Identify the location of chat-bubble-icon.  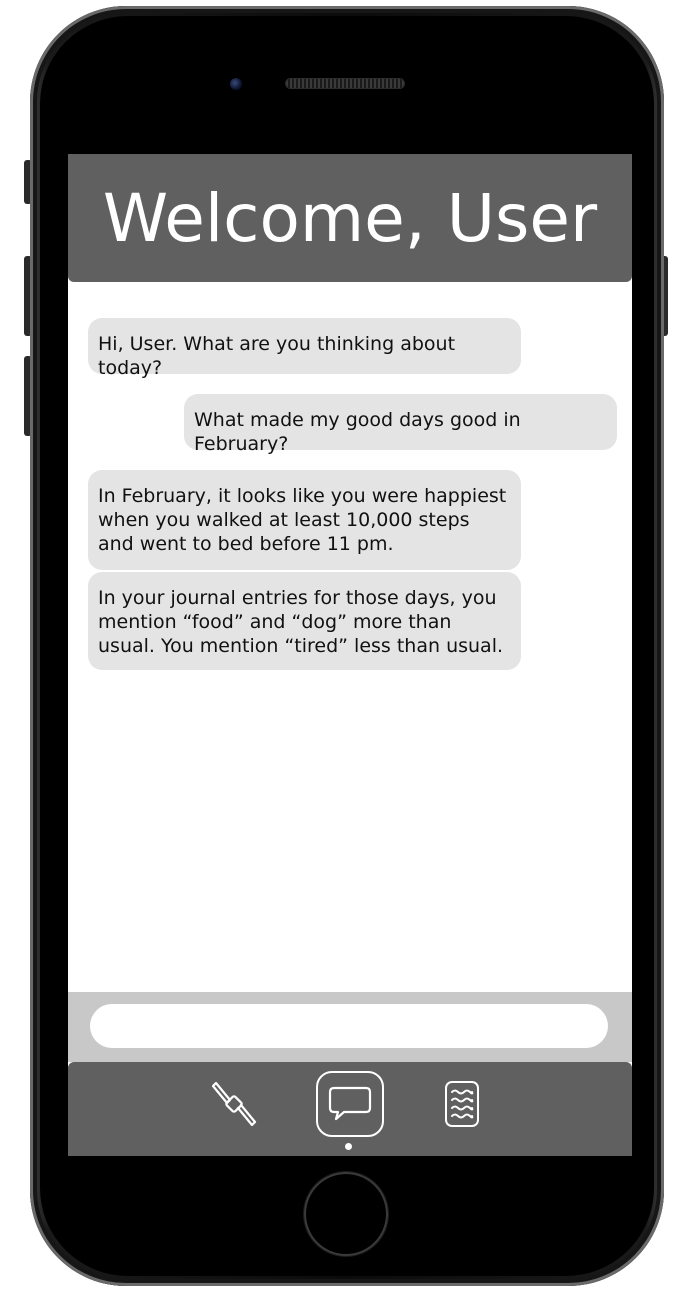
(350, 1103).